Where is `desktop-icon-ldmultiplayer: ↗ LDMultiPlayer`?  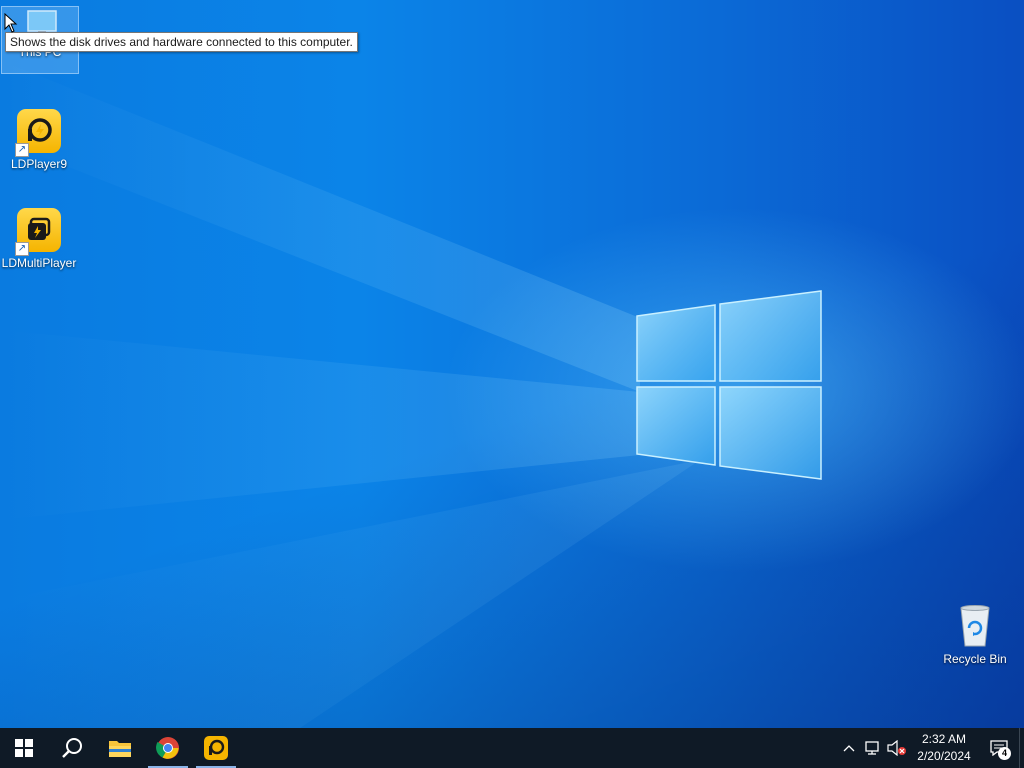 desktop-icon-ldmultiplayer: ↗ LDMultiPlayer is located at coordinates (39, 239).